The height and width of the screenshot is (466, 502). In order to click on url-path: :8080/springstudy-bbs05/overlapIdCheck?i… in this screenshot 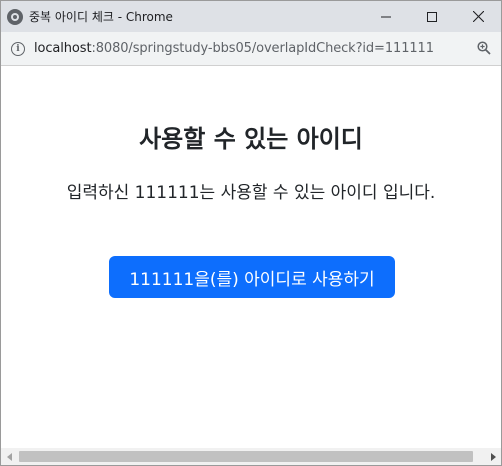, I will do `click(262, 48)`.